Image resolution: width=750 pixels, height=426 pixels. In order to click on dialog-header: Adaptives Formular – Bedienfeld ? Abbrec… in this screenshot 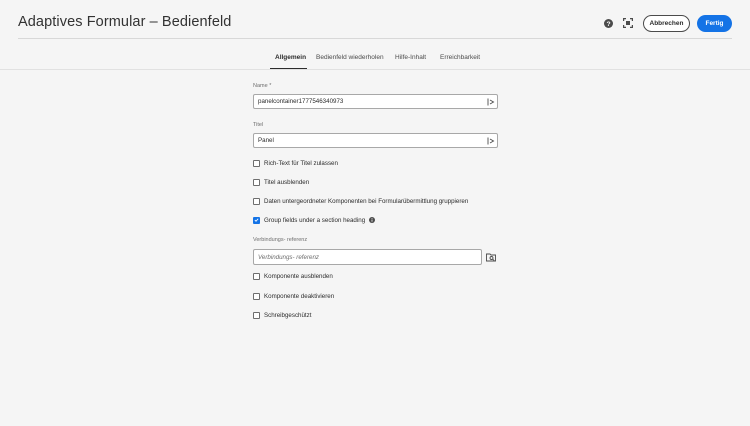, I will do `click(375, 23)`.